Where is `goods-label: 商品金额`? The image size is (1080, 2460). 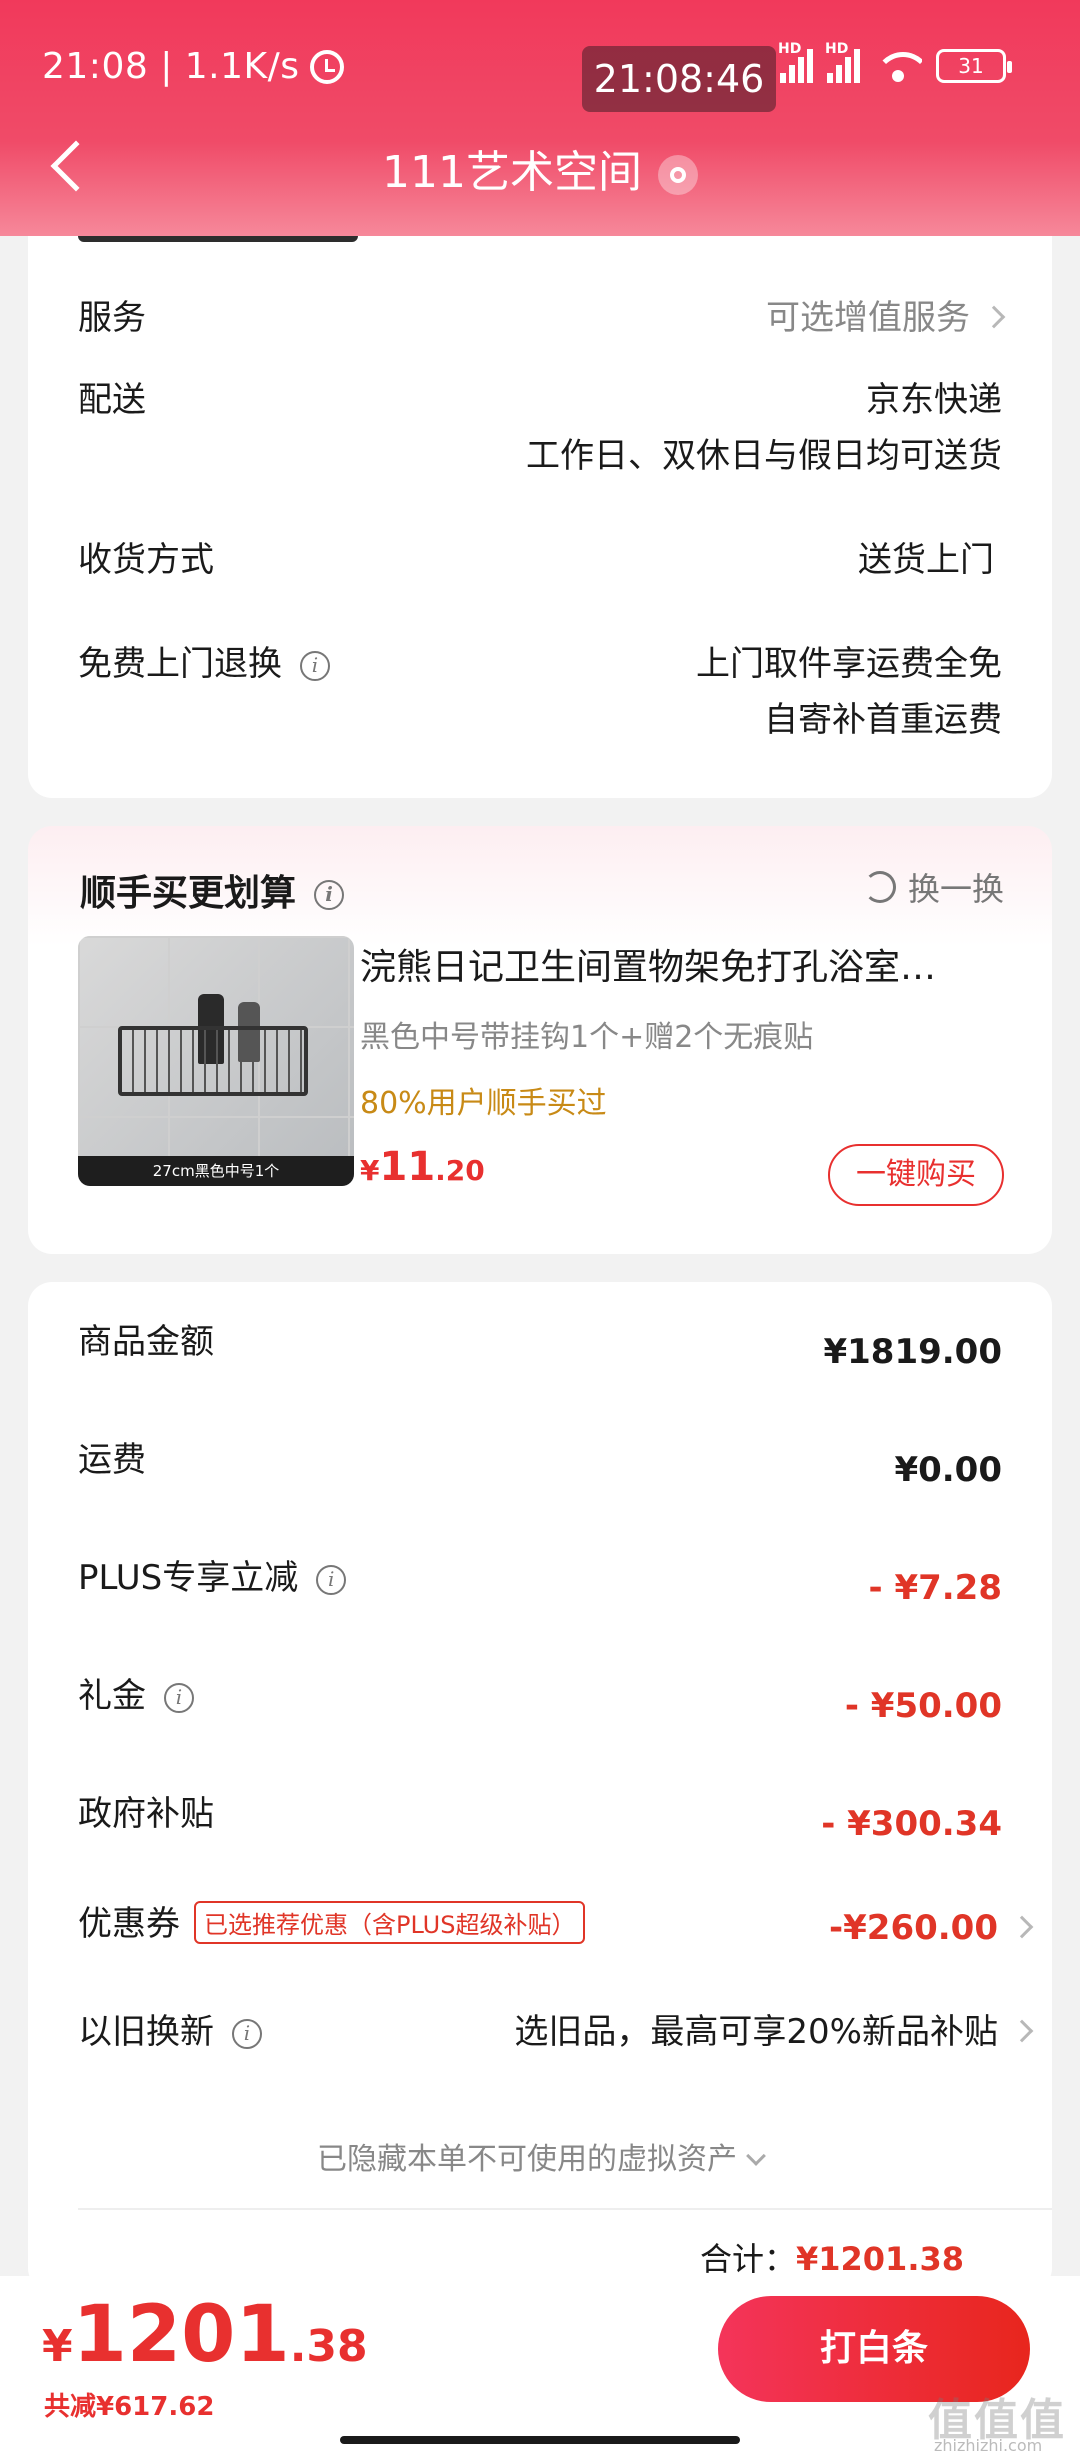
goods-label: 商品金额 is located at coordinates (146, 1342).